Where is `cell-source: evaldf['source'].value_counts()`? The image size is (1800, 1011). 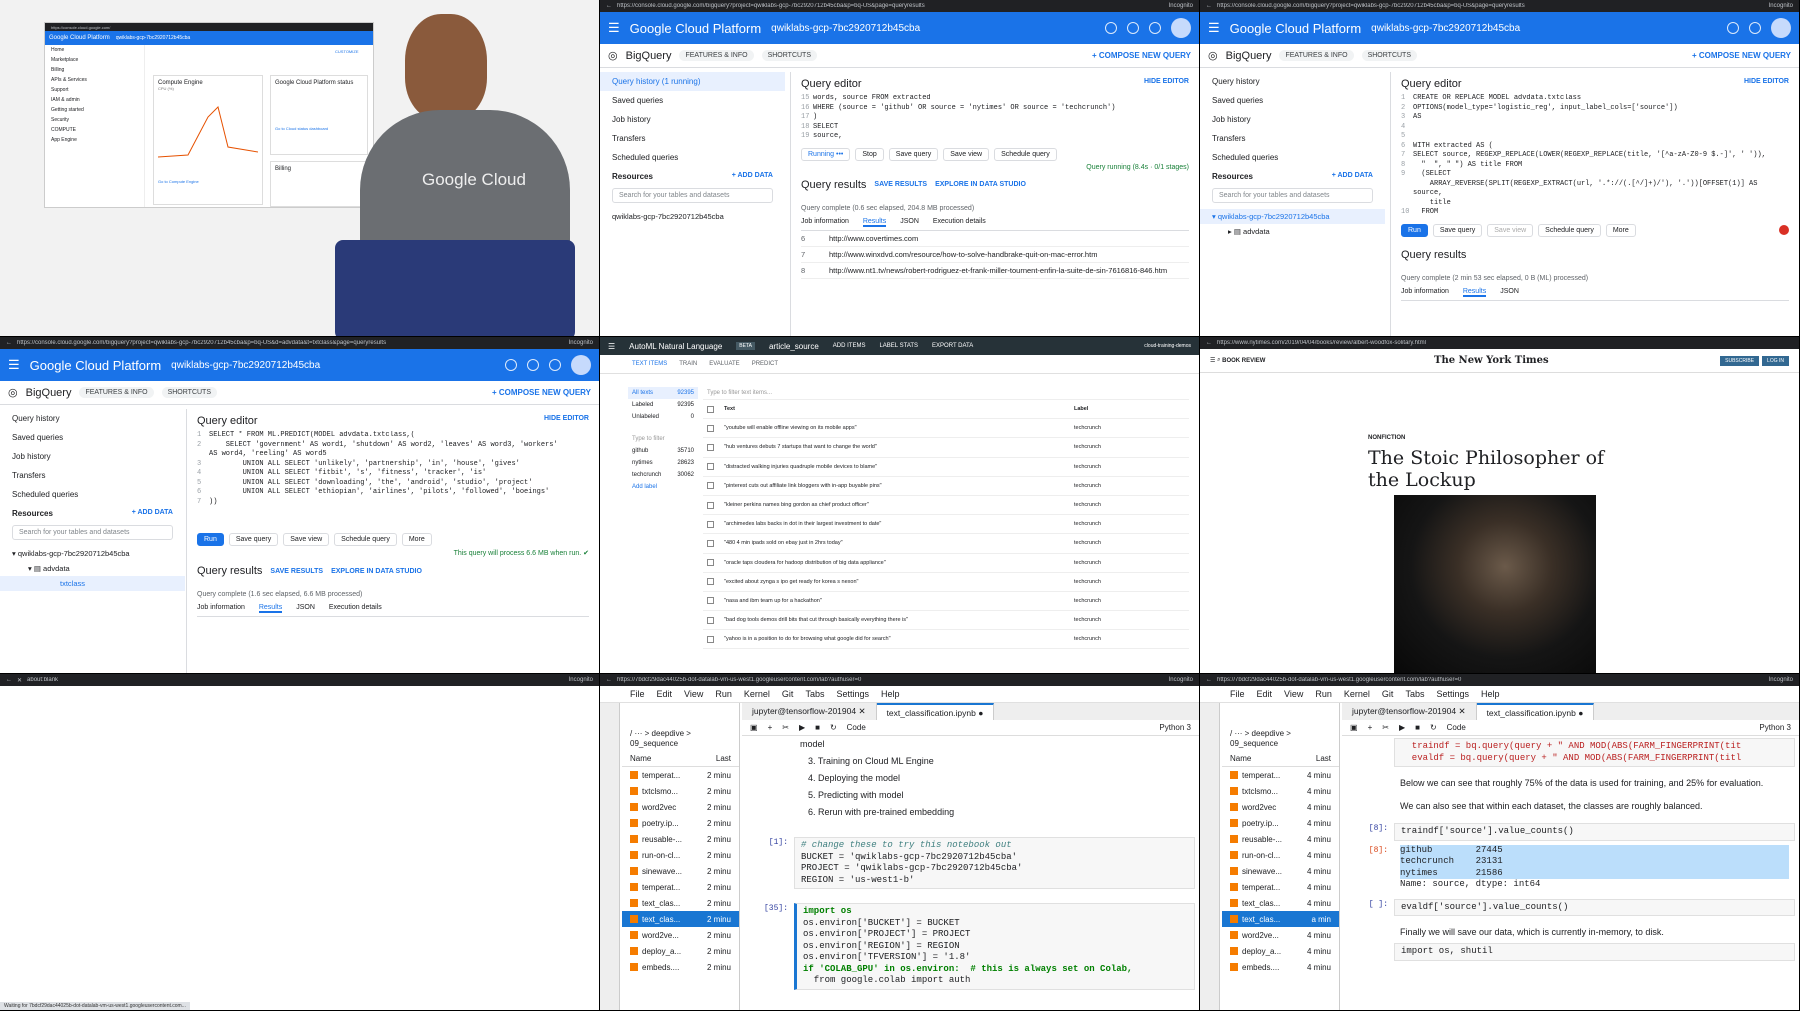
cell-source: evaldf['source'].value_counts() is located at coordinates (1594, 907).